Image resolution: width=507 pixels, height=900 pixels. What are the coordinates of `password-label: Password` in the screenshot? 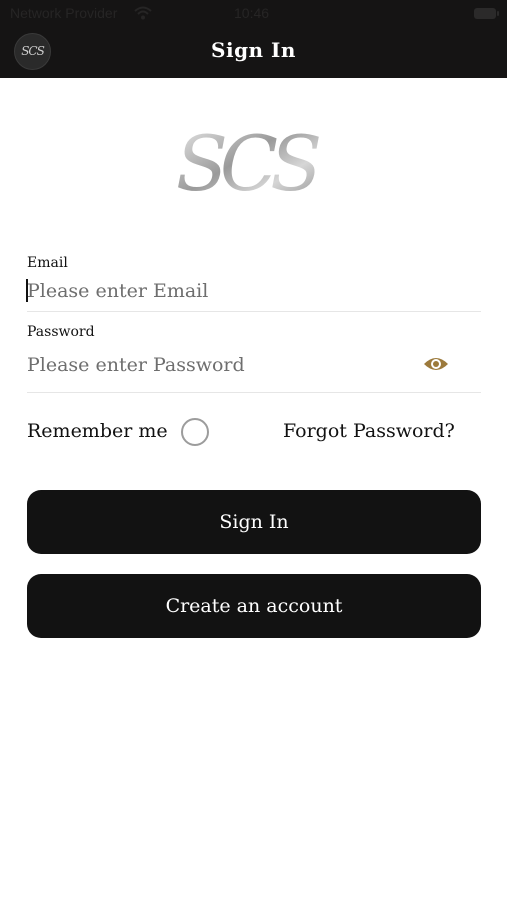 It's located at (61, 332).